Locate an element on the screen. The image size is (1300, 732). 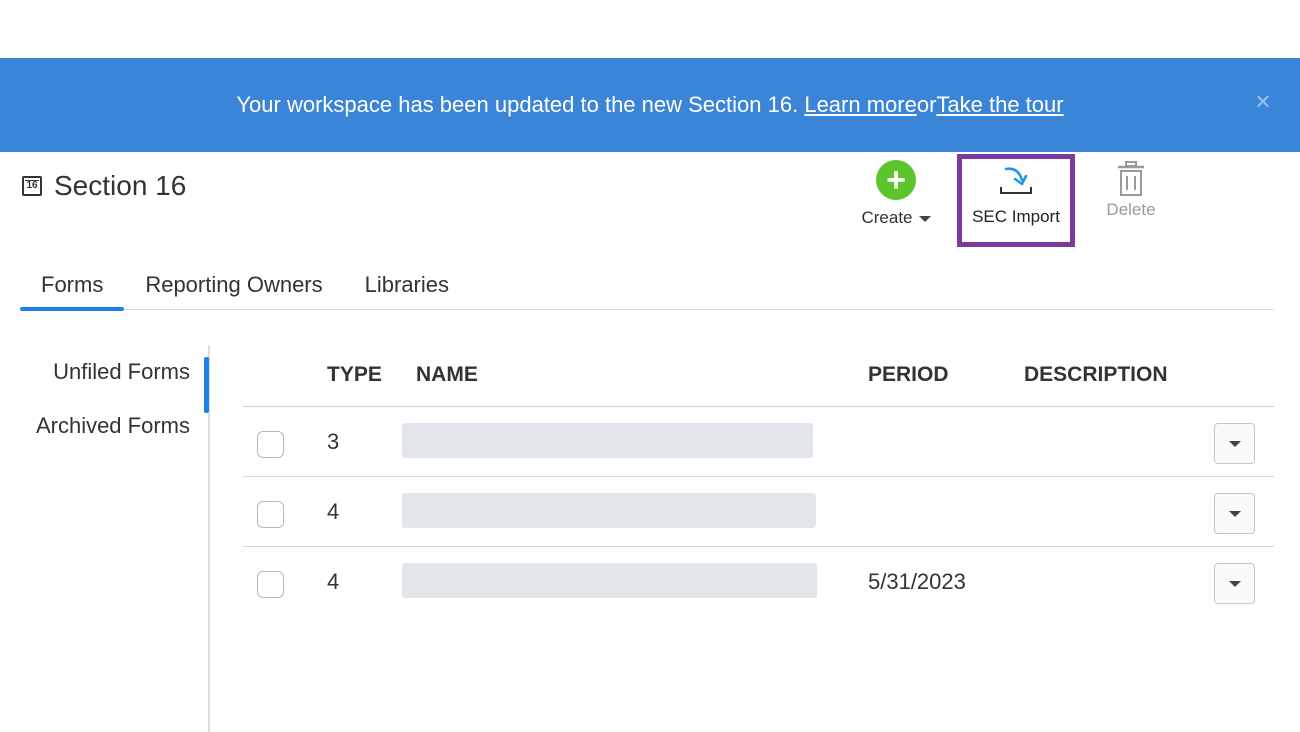
create-button: + Create is located at coordinates (896, 194).